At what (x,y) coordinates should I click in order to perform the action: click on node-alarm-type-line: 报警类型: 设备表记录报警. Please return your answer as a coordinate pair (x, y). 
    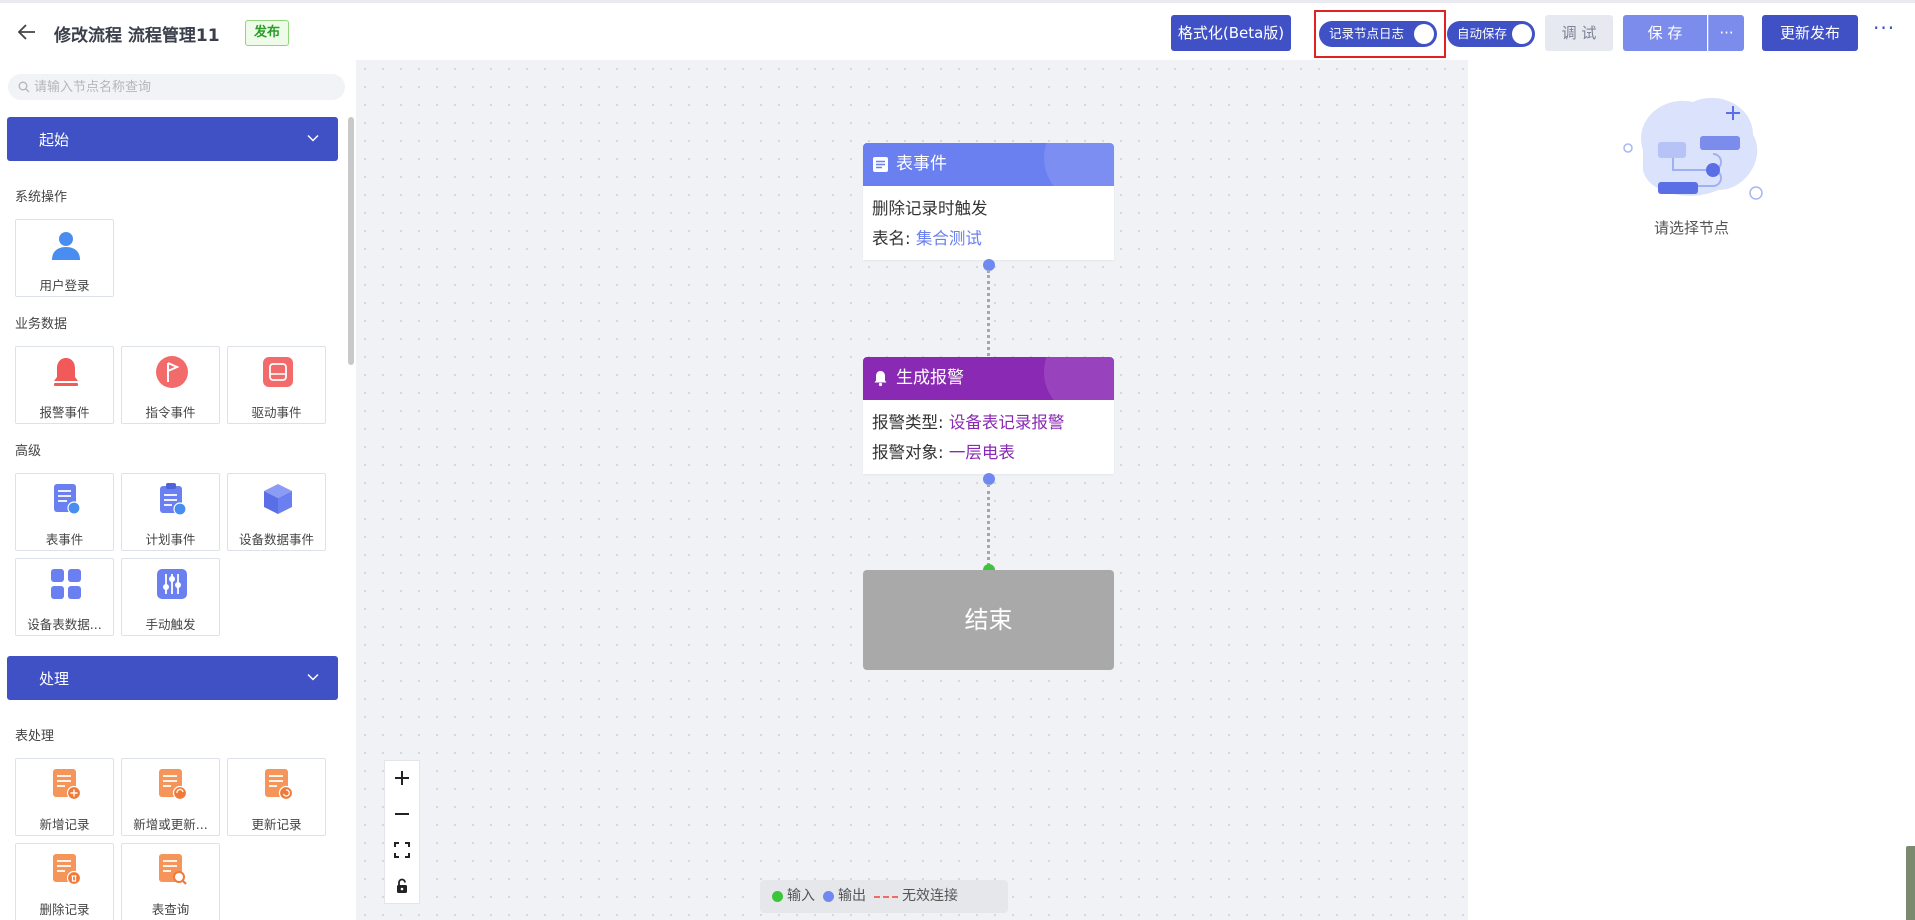
    Looking at the image, I should click on (988, 423).